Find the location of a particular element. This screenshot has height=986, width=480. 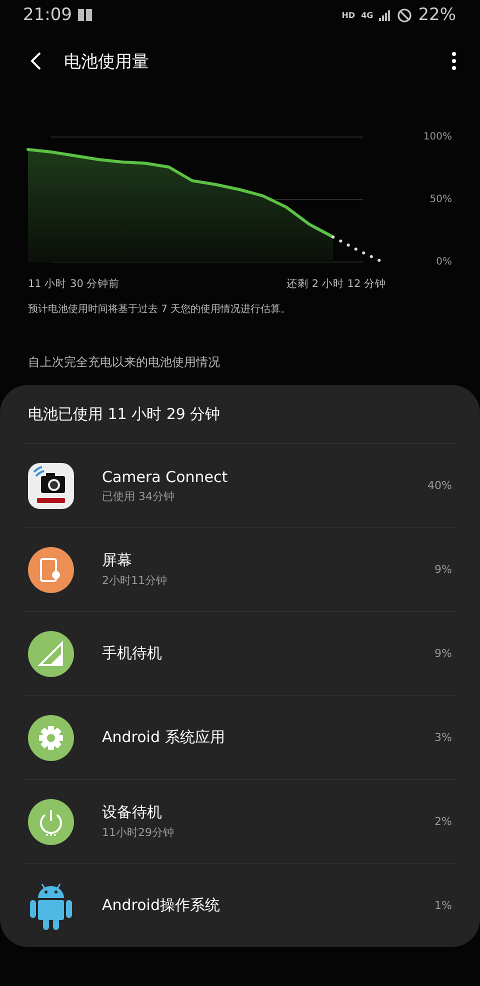

app-usage-row: Android 系统应用 3% is located at coordinates (240, 737).